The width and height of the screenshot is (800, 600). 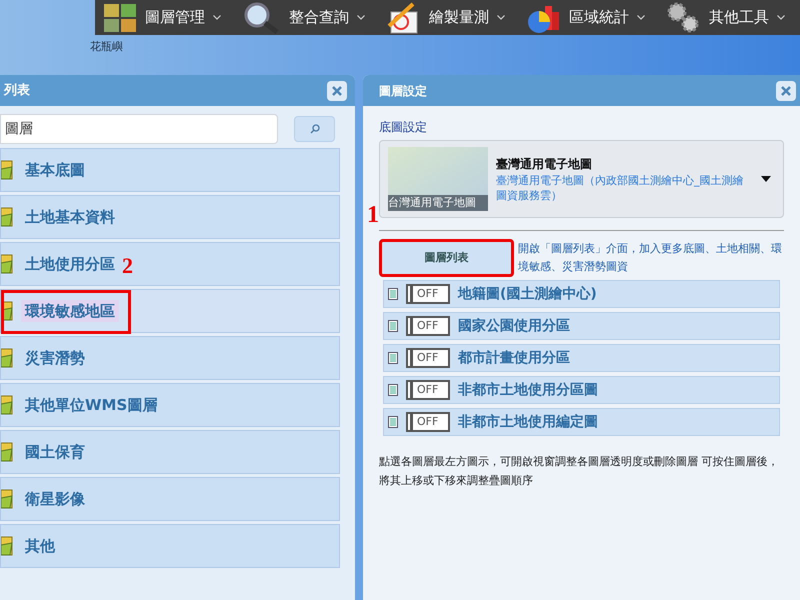 I want to click on menu-item: 整合查詢, so click(x=303, y=18).